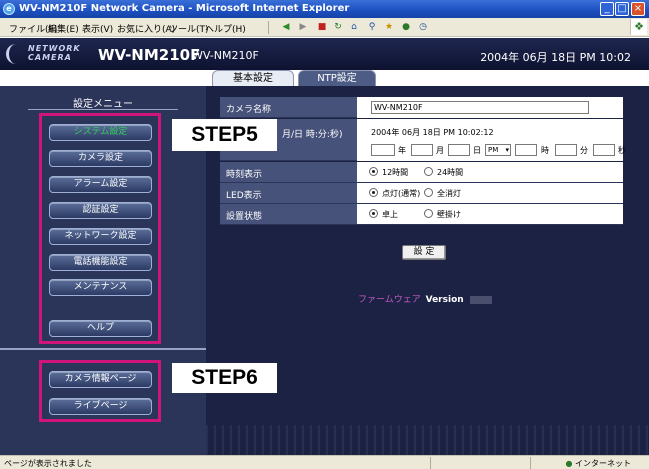 This screenshot has width=649, height=469. Describe the element at coordinates (383, 150) in the screenshot. I see `year-input` at that location.